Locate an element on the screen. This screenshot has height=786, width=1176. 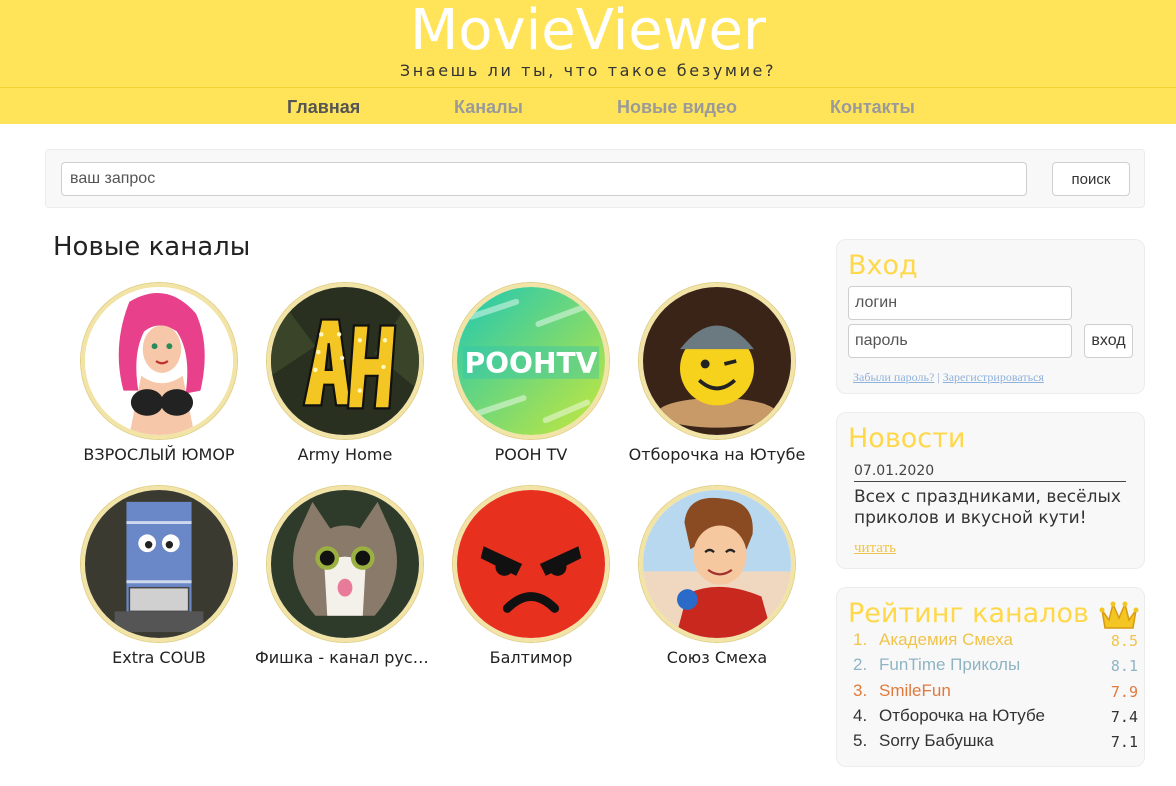
ah-marquee-letters-avatar is located at coordinates (345, 361).